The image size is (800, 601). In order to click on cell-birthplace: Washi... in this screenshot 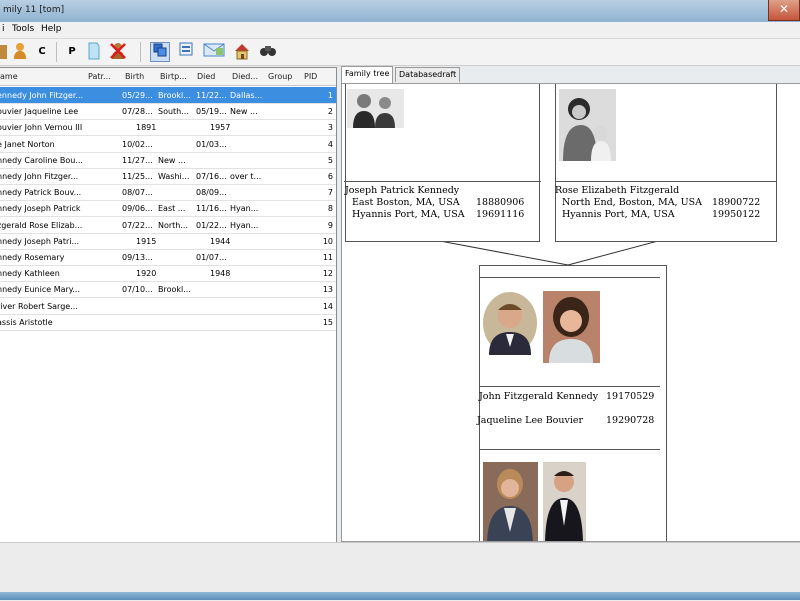, I will do `click(174, 176)`.